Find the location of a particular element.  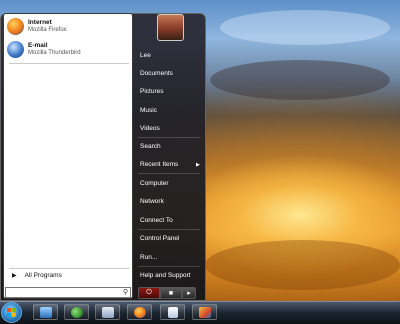

power-icon: ⏻ is located at coordinates (149, 292).